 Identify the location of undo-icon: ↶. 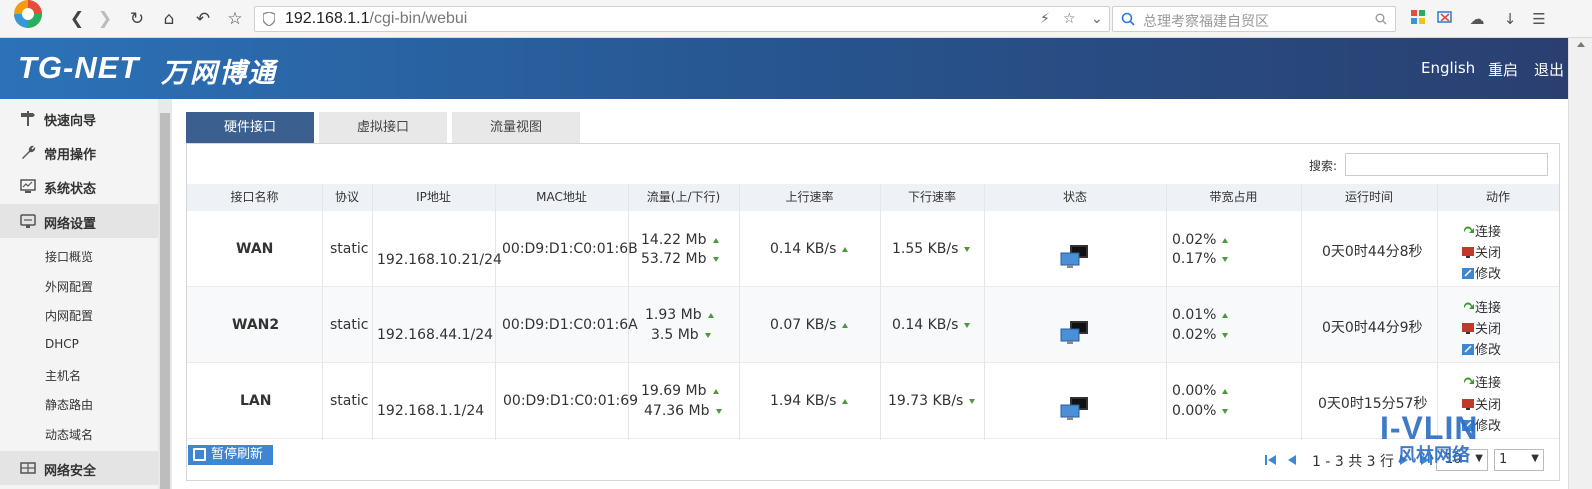
(203, 19).